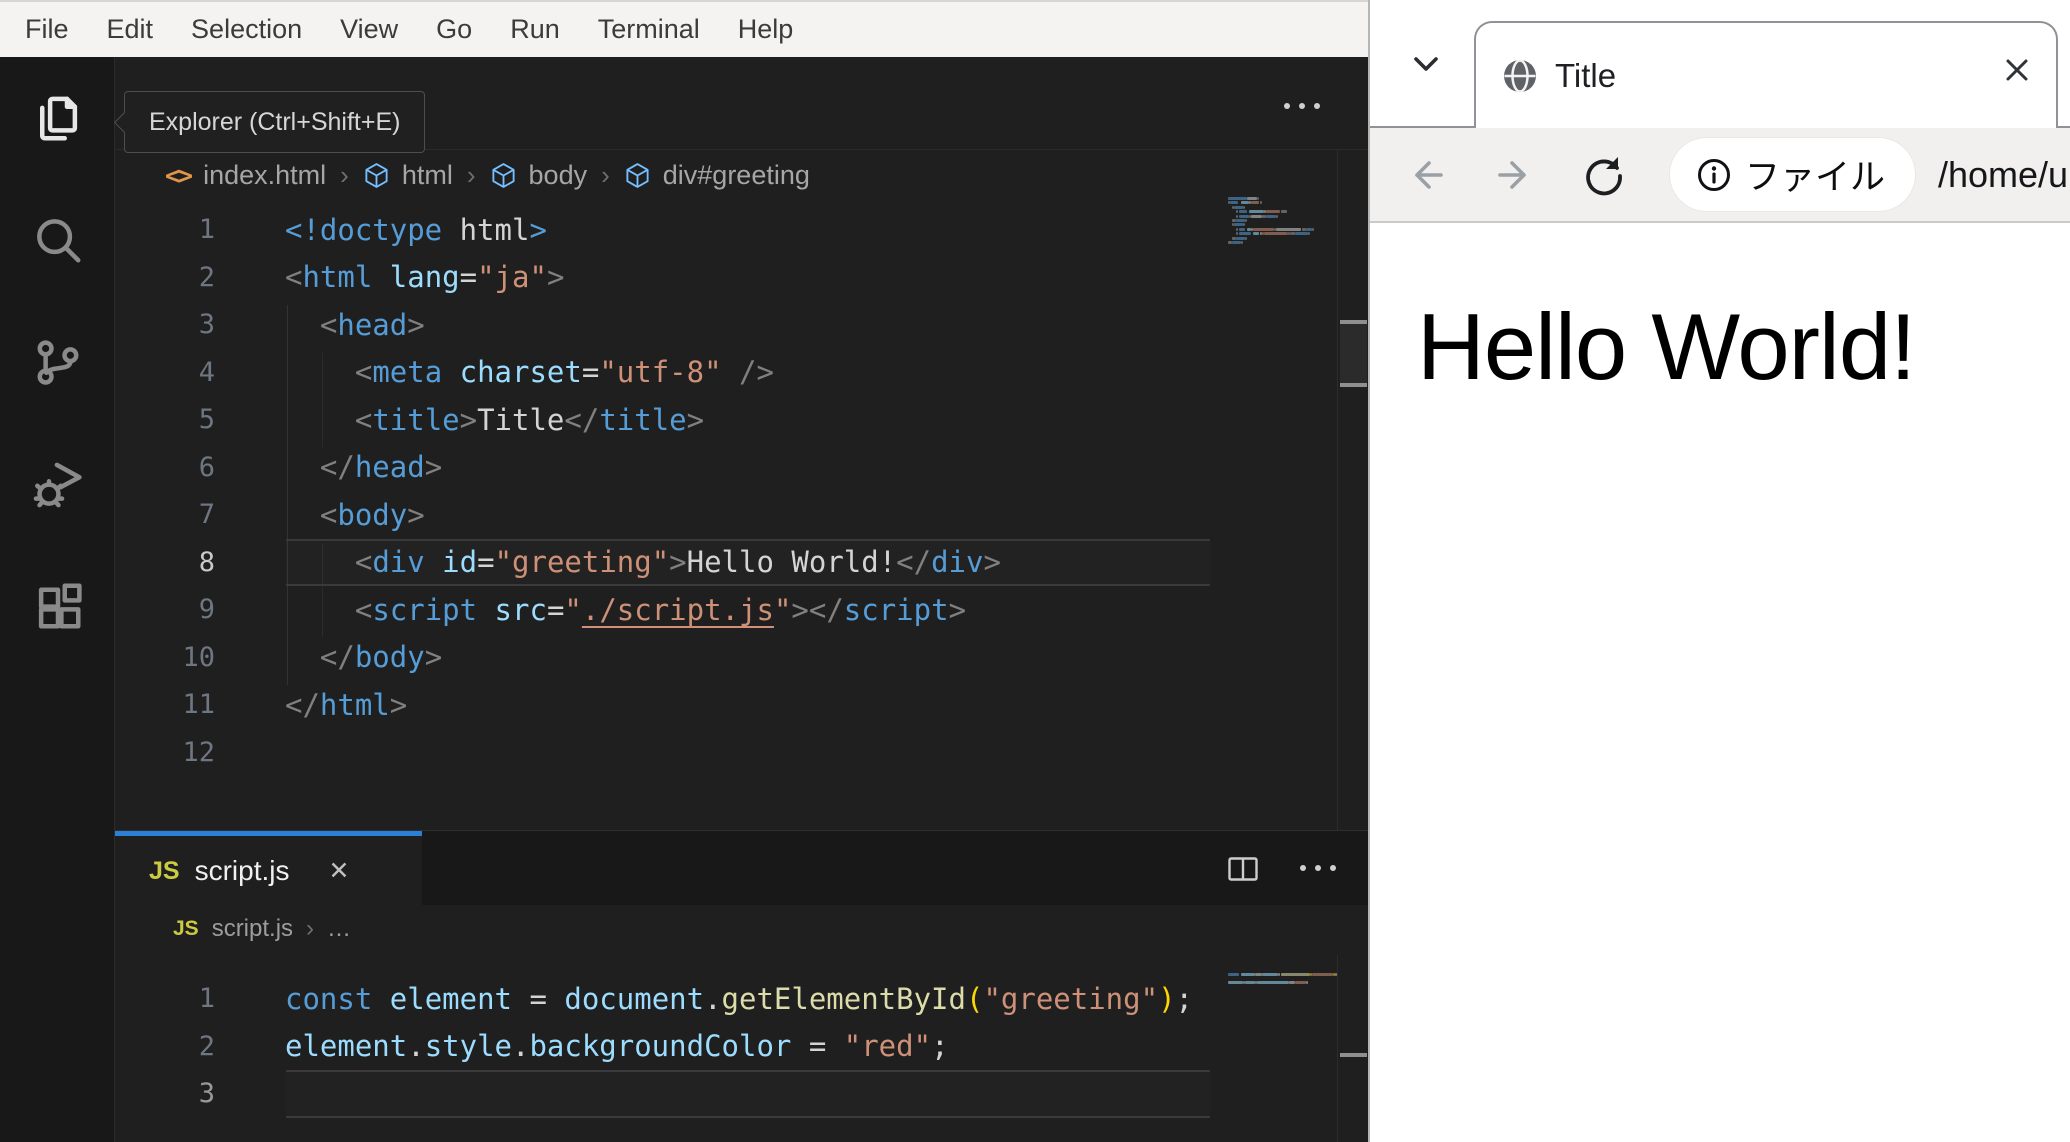 The height and width of the screenshot is (1142, 2070). What do you see at coordinates (198, 705) in the screenshot?
I see `line-number: 11` at bounding box center [198, 705].